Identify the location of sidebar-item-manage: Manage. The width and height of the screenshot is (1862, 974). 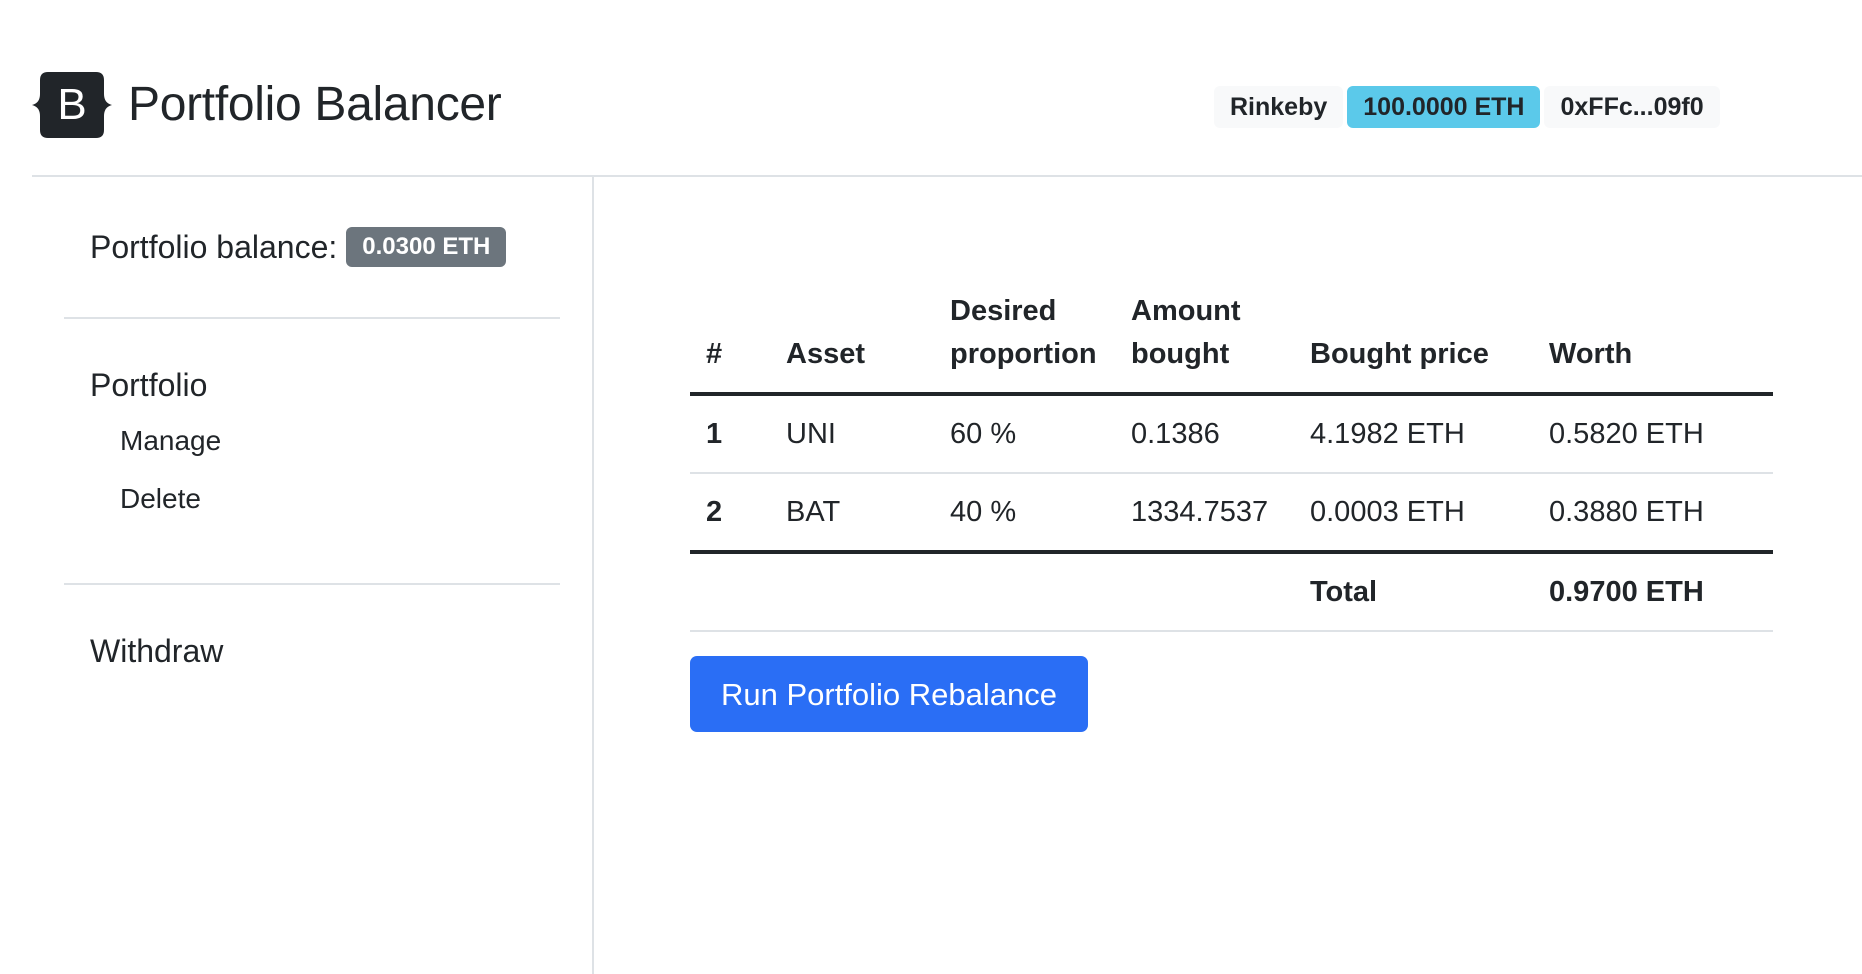
(170, 441).